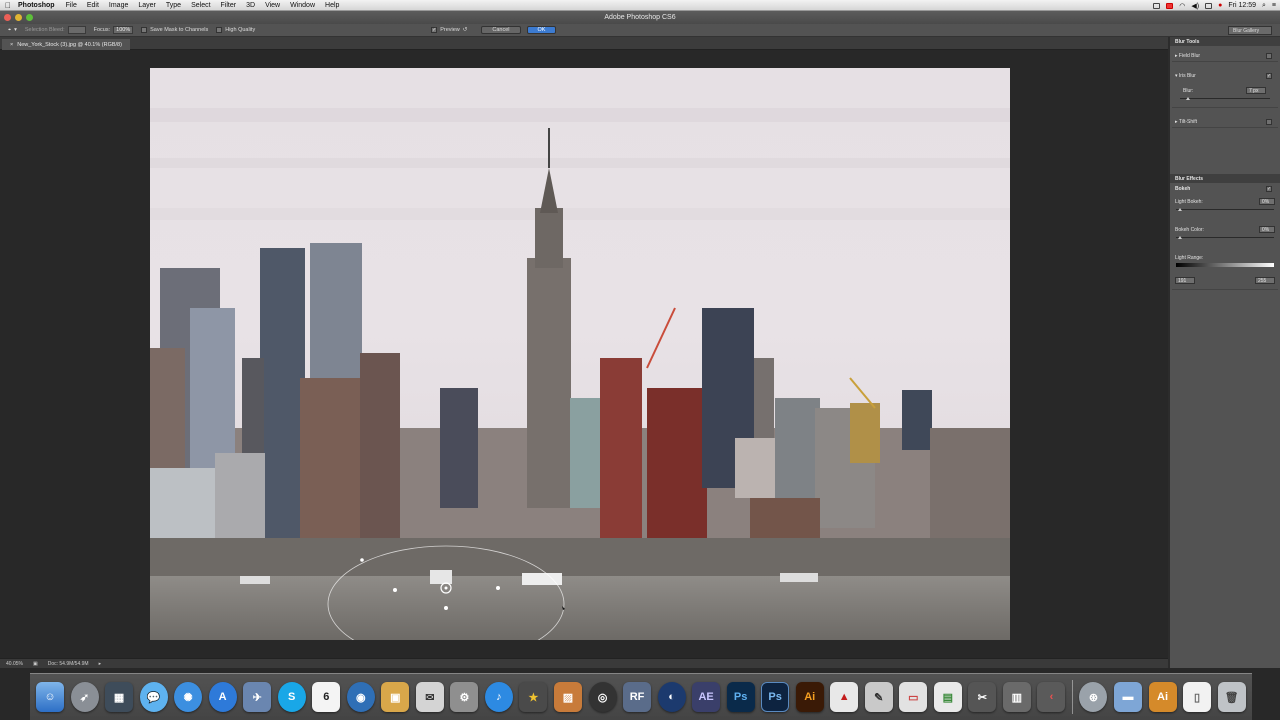 This screenshot has height=720, width=1280. What do you see at coordinates (84, 697) in the screenshot?
I see `launchpad-icon: ➶` at bounding box center [84, 697].